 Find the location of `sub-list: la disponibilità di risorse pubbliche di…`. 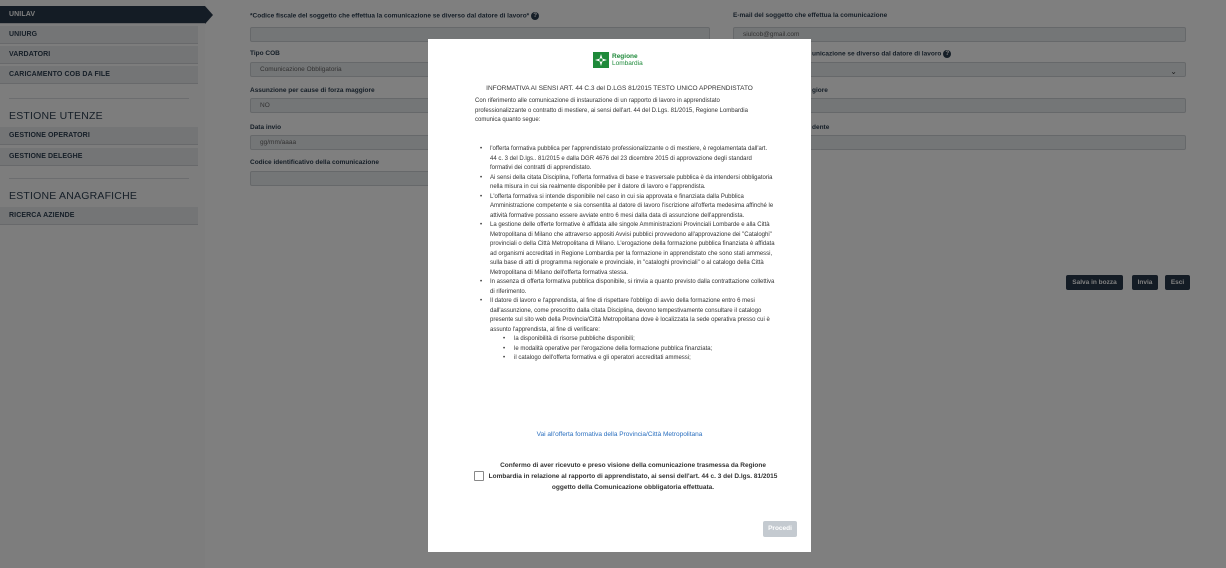

sub-list: la disponibilità di risorse pubbliche di… is located at coordinates (632, 349).